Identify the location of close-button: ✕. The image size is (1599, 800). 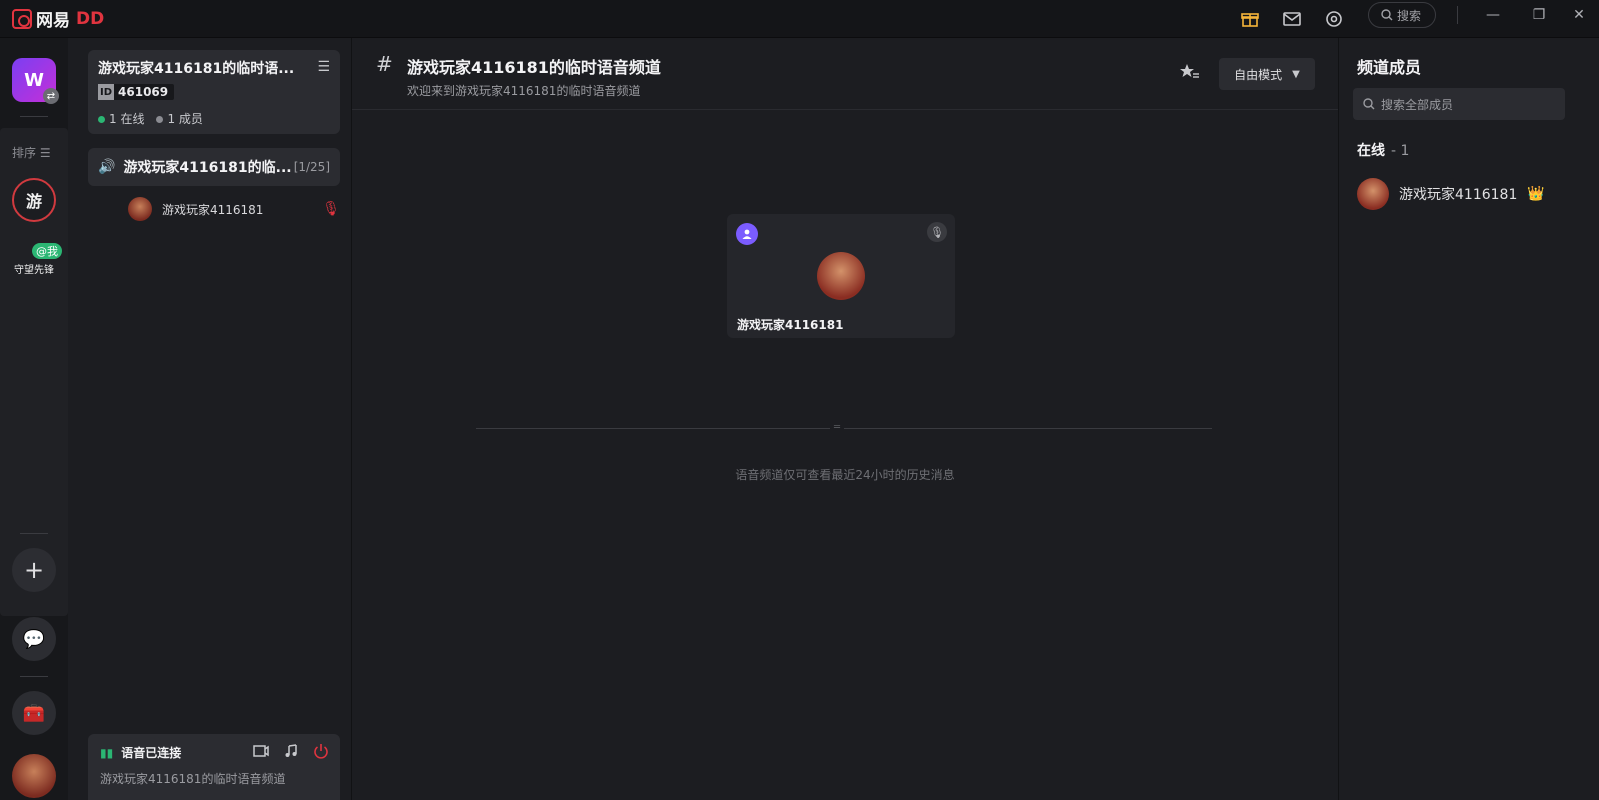
(1579, 15).